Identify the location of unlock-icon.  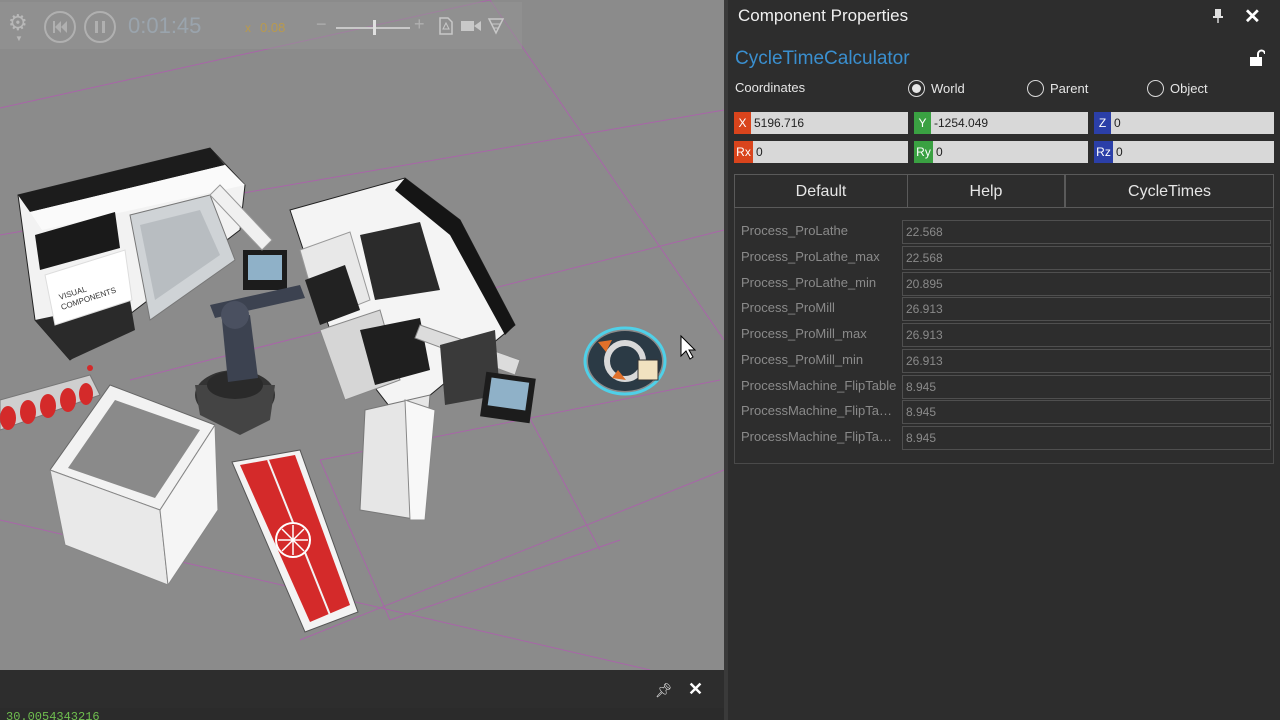
(1257, 58).